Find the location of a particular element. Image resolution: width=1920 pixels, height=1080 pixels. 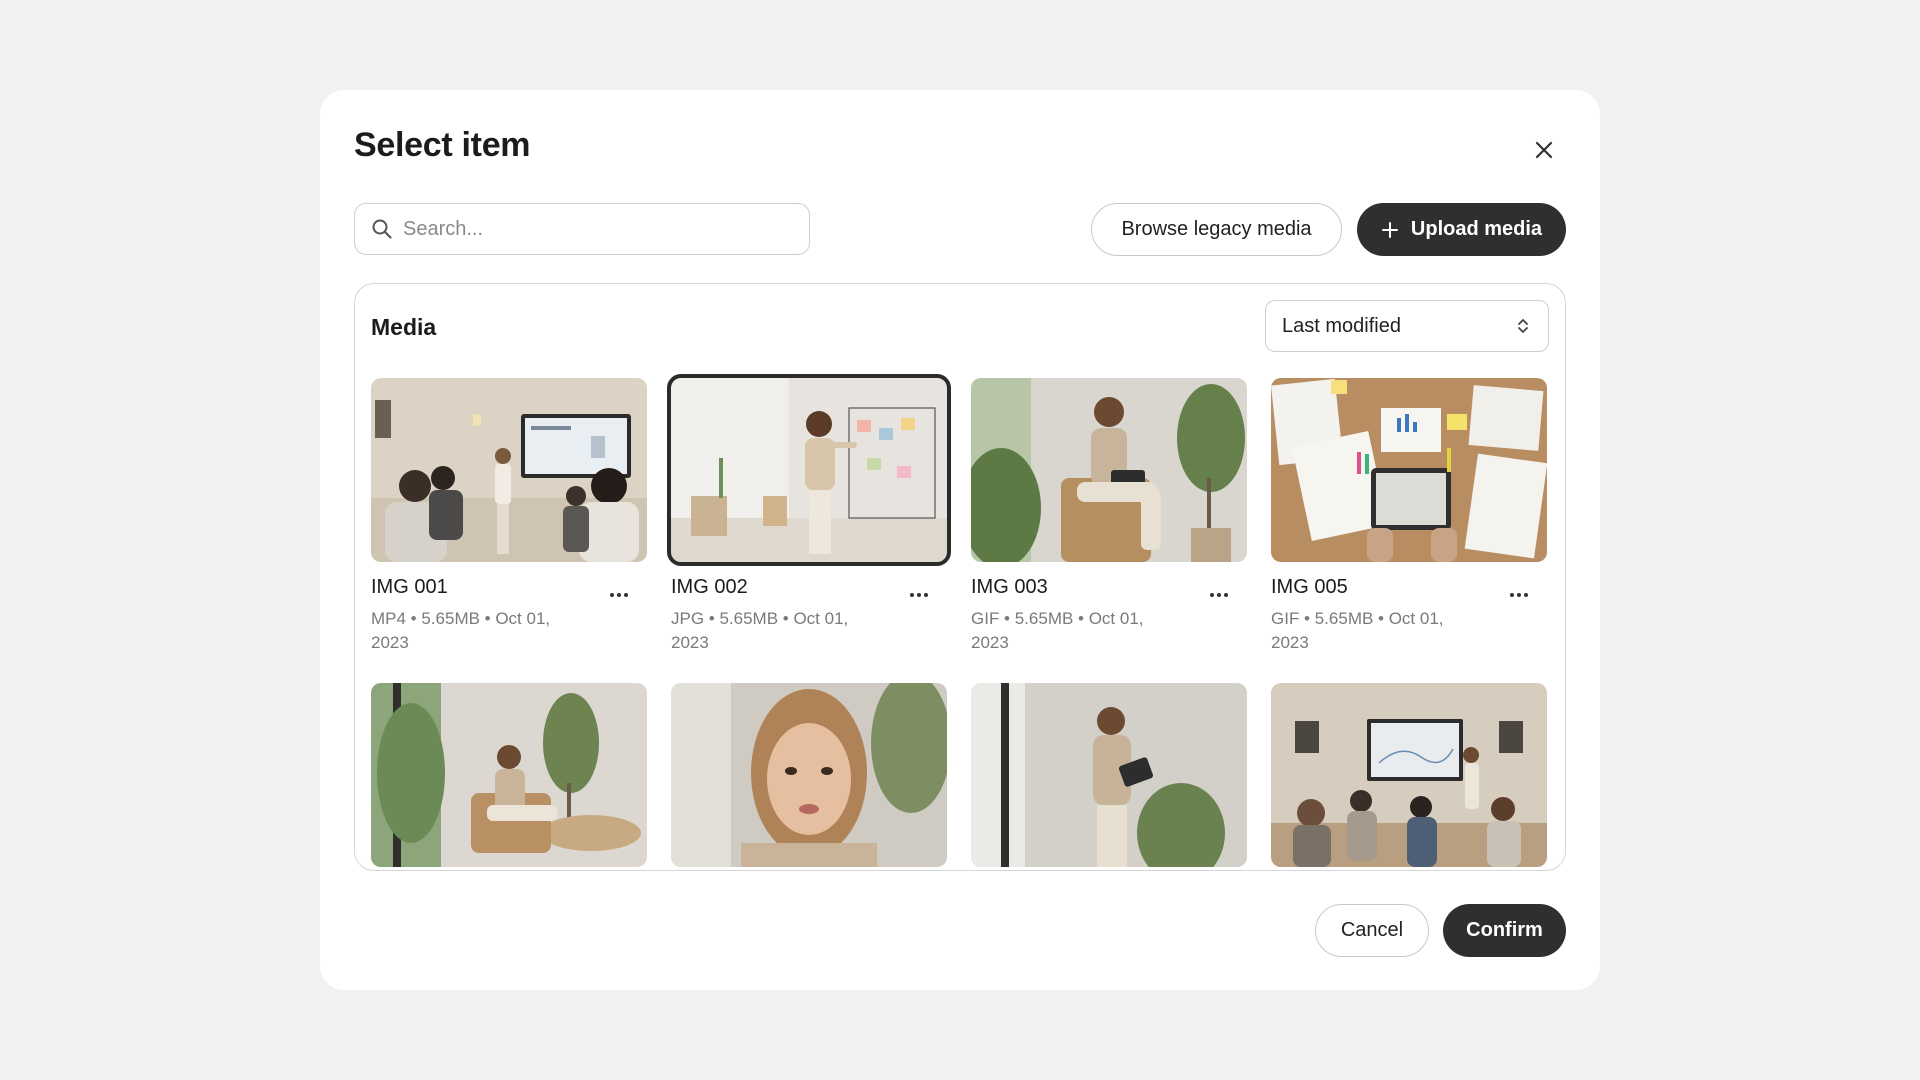

close-icon is located at coordinates (1544, 150).